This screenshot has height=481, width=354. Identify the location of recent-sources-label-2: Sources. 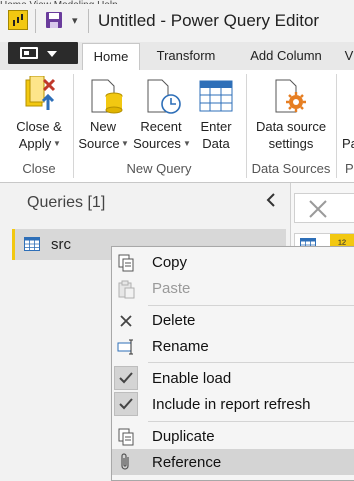
(157, 143).